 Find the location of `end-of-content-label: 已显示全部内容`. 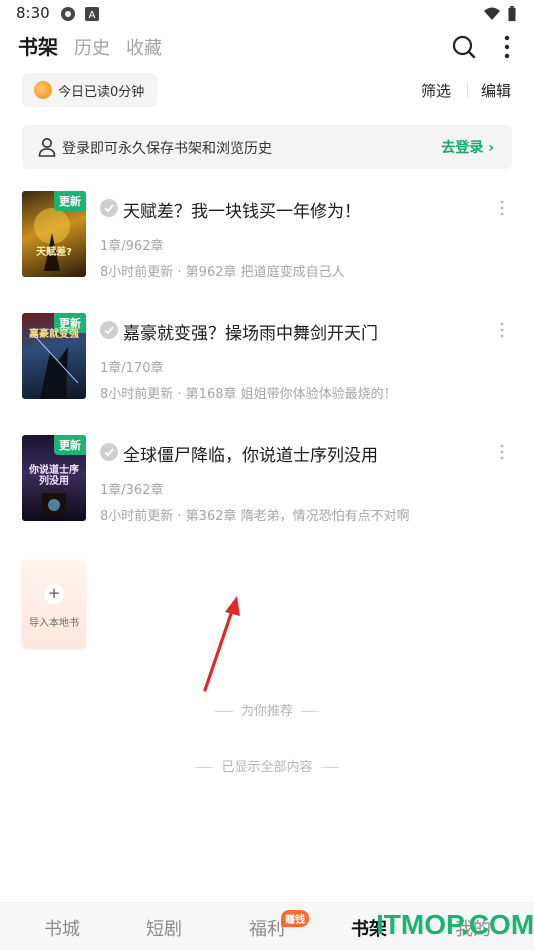

end-of-content-label: 已显示全部内容 is located at coordinates (267, 767).